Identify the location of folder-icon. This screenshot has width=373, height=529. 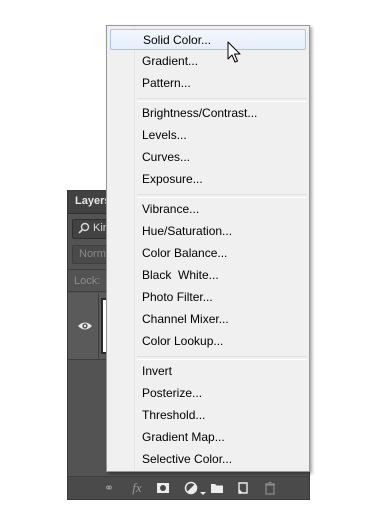
(217, 488).